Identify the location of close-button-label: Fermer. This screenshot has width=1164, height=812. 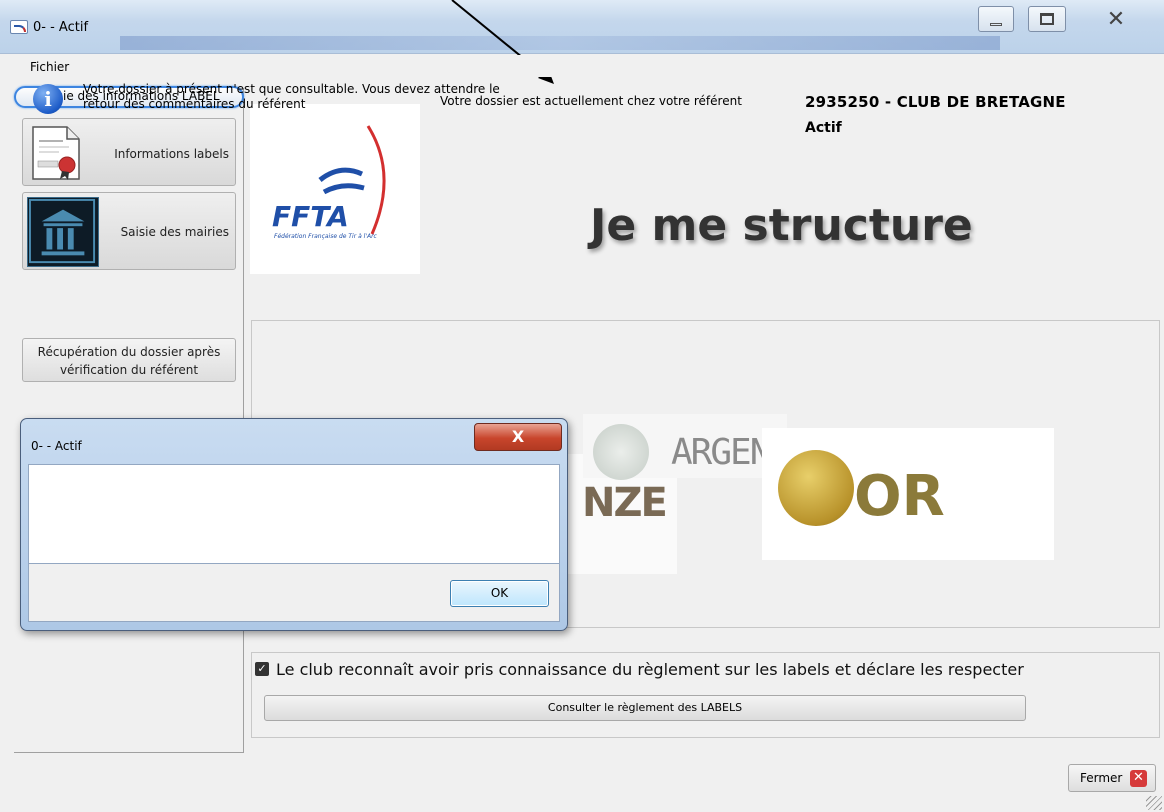
(1101, 778).